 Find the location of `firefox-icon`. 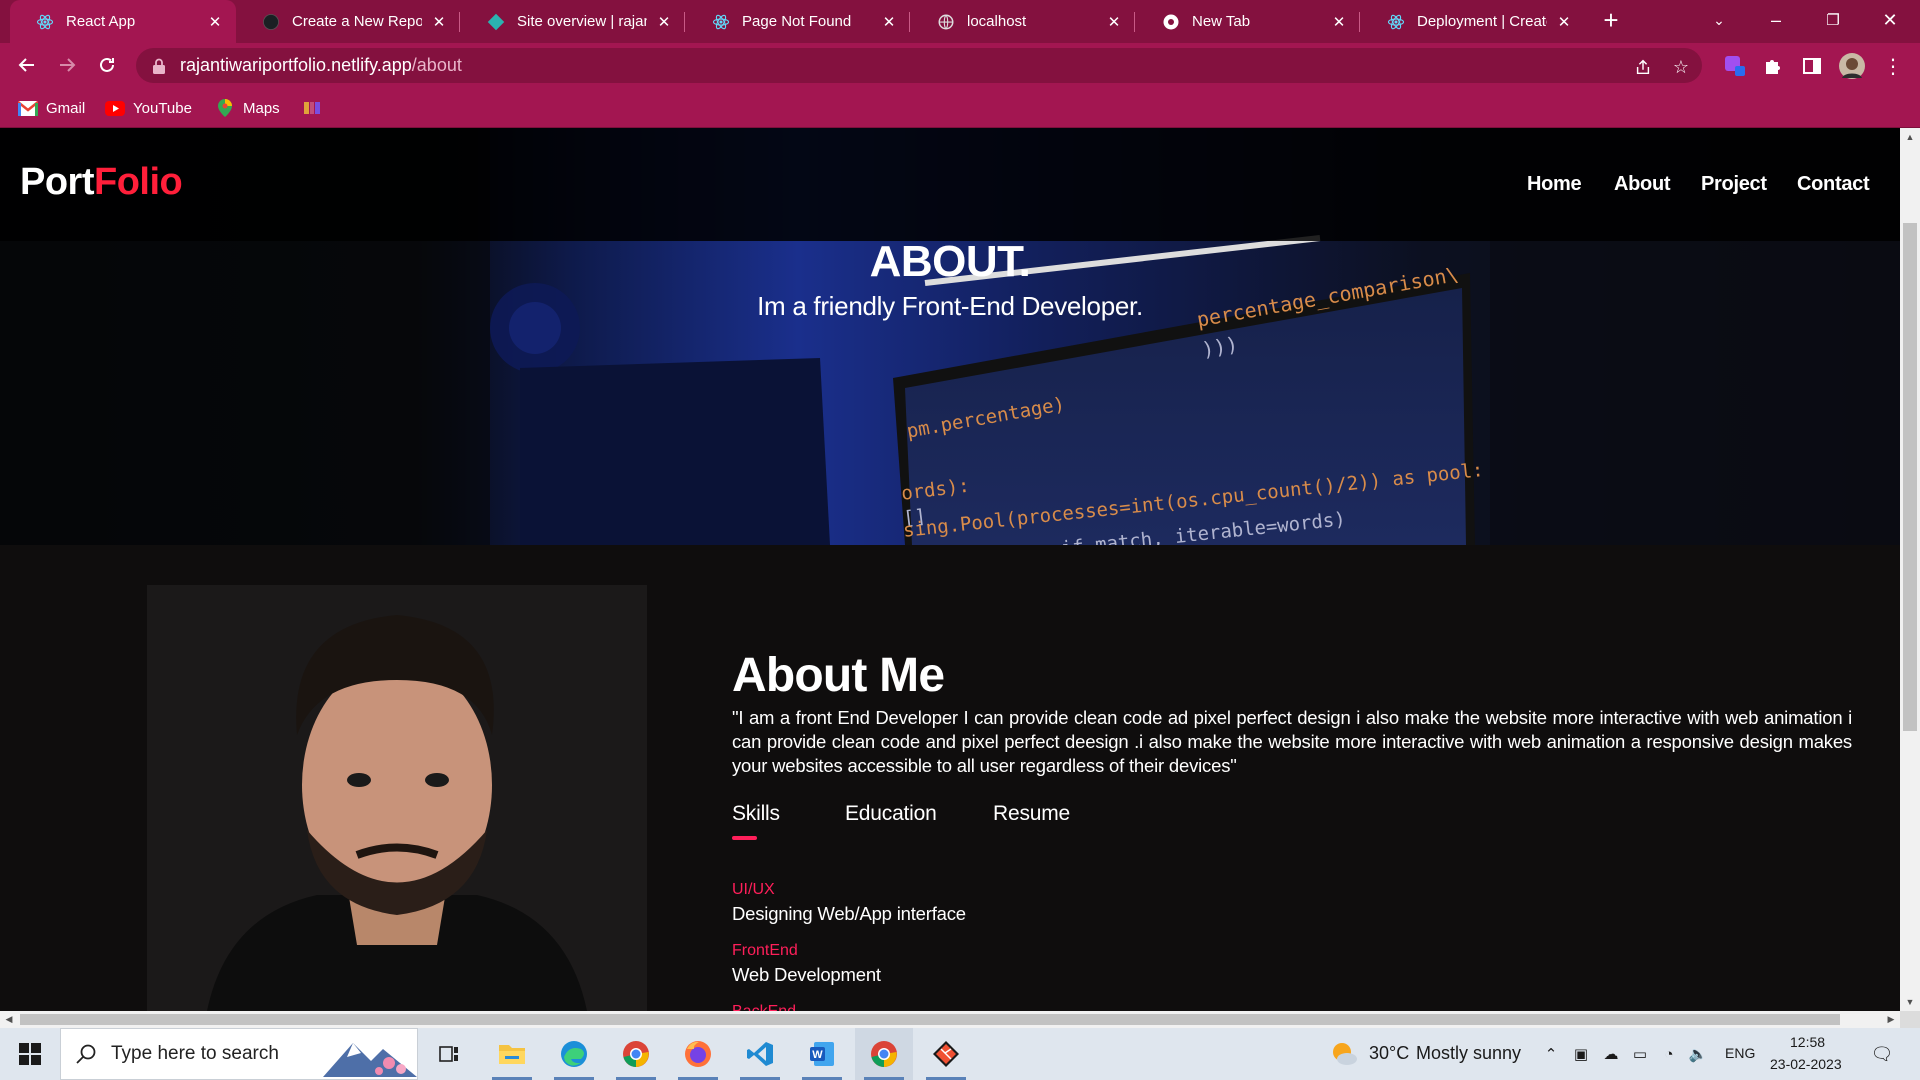

firefox-icon is located at coordinates (698, 1054).